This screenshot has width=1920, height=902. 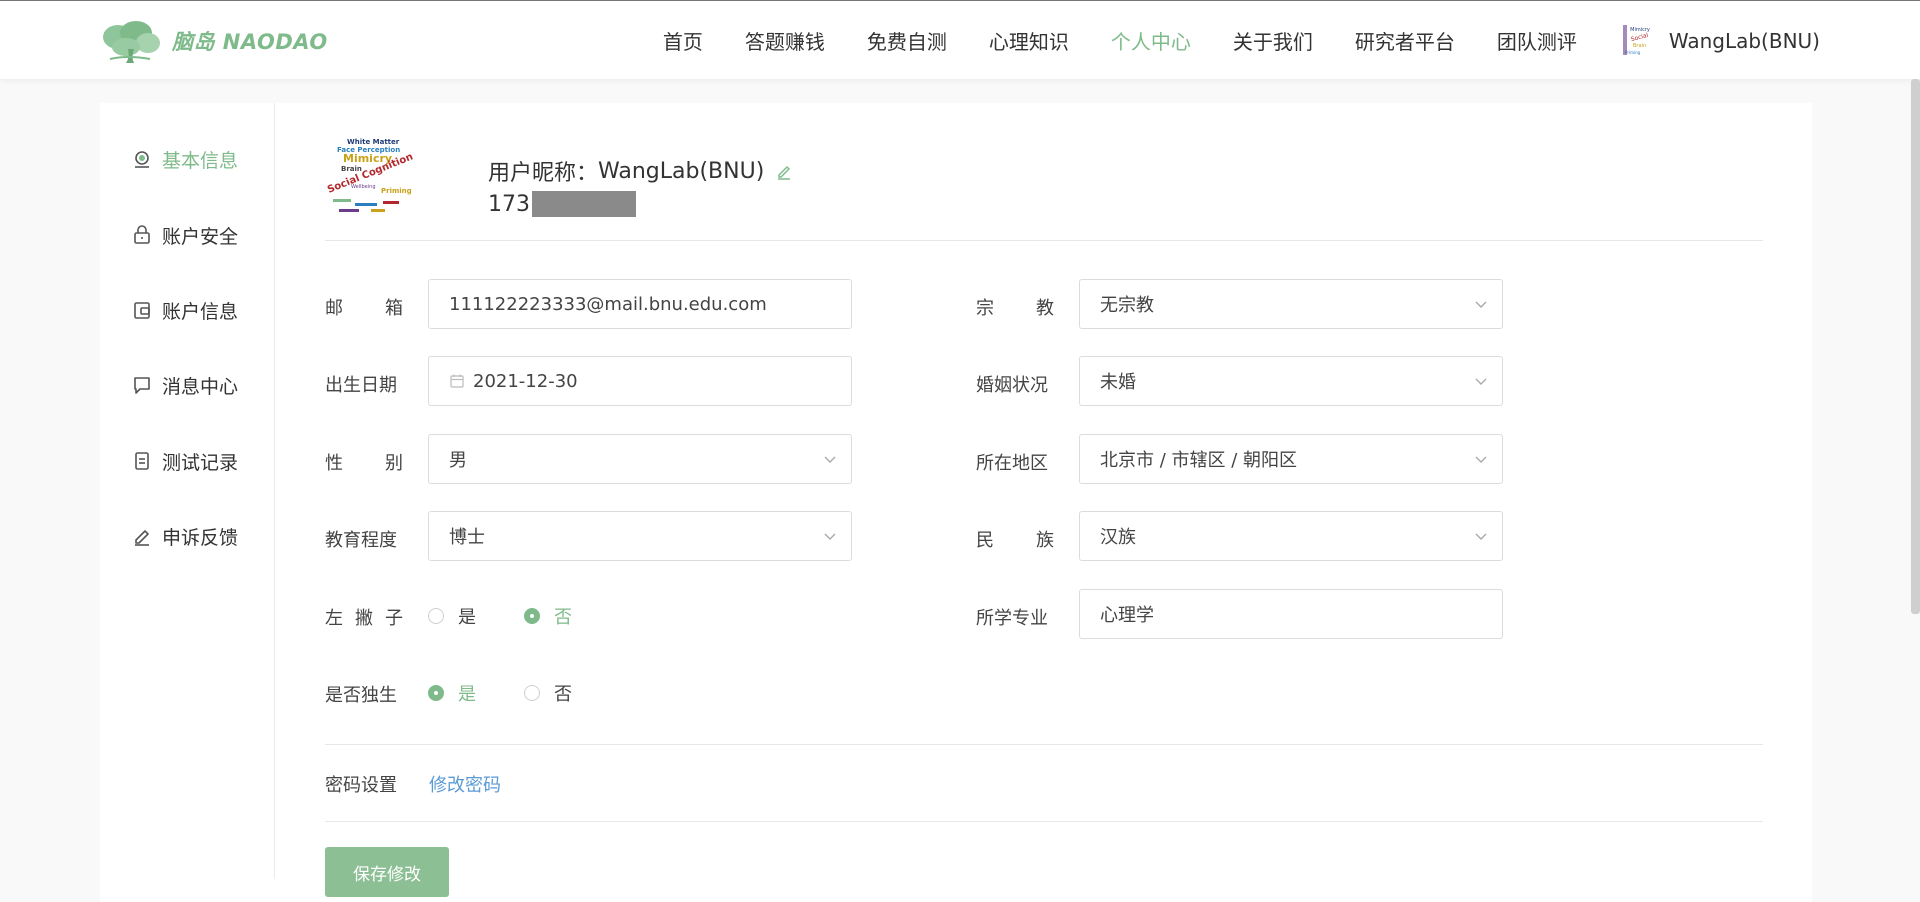 I want to click on nav-item-about: 关于我们, so click(x=1273, y=40).